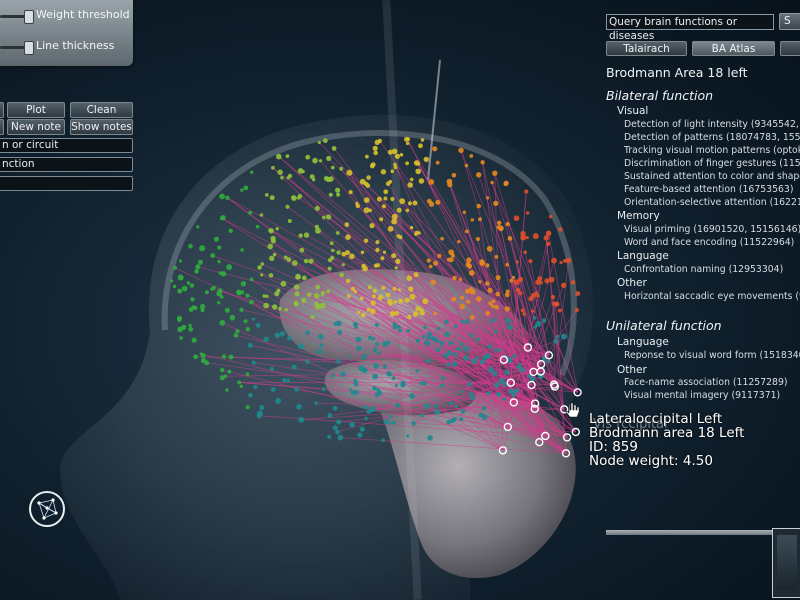 This screenshot has width=800, height=600. Describe the element at coordinates (786, 563) in the screenshot. I see `minimap-thumbnail` at that location.